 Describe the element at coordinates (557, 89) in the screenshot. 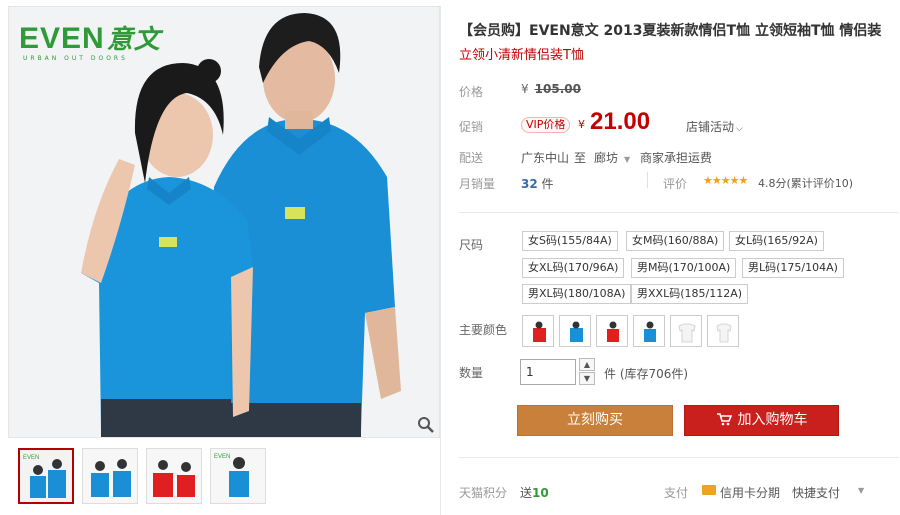

I see `original-price-value: 105.00` at that location.